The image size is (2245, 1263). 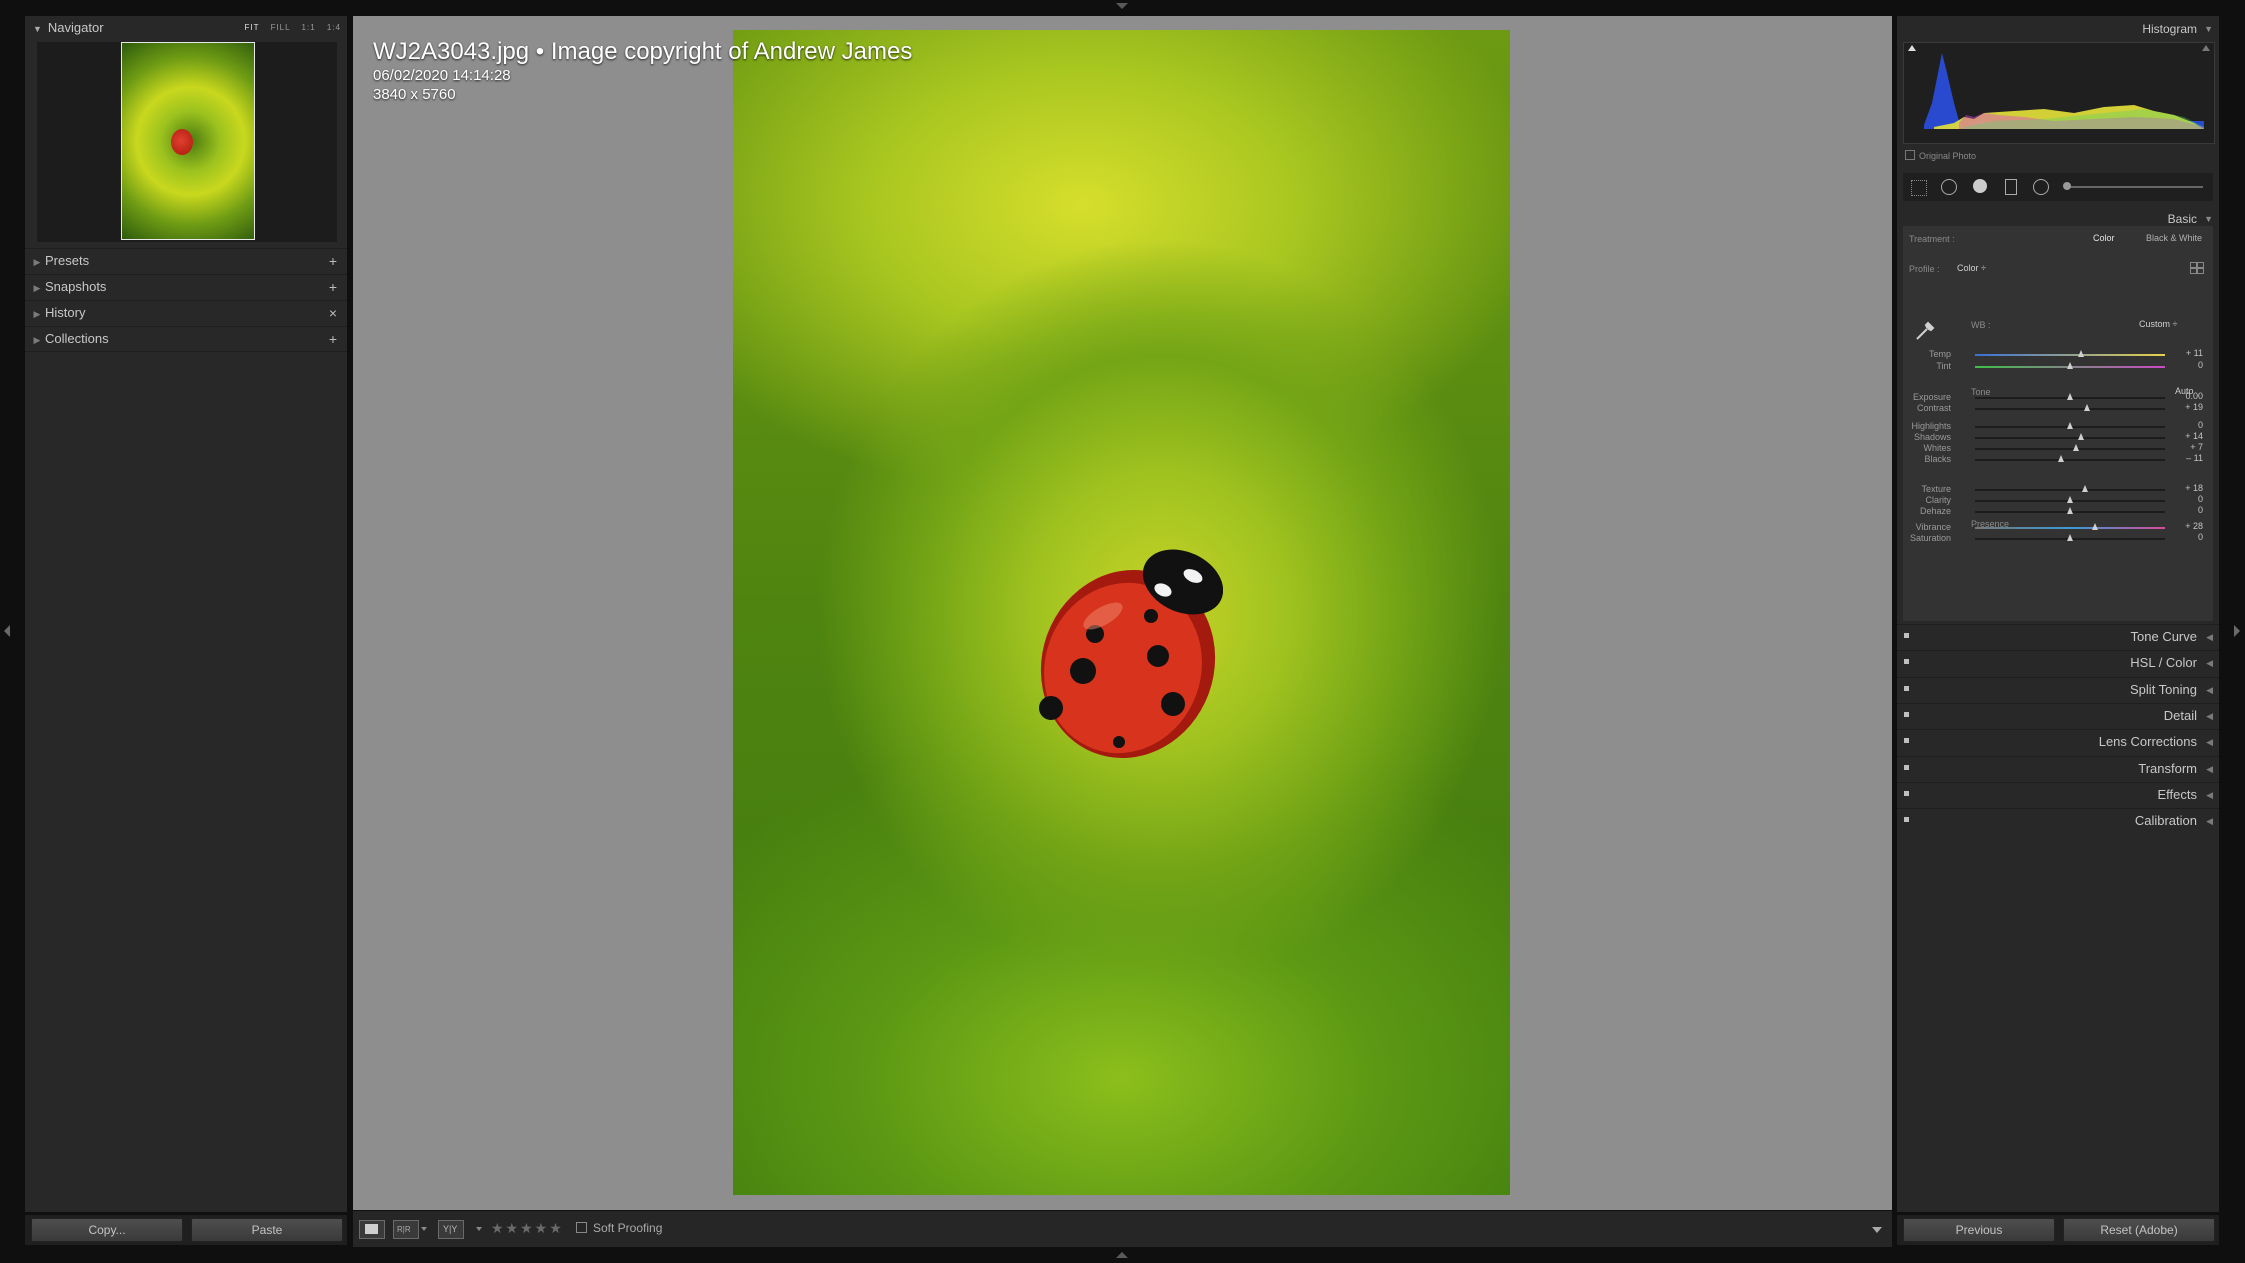 I want to click on exposure-value: 0.00, so click(x=2194, y=396).